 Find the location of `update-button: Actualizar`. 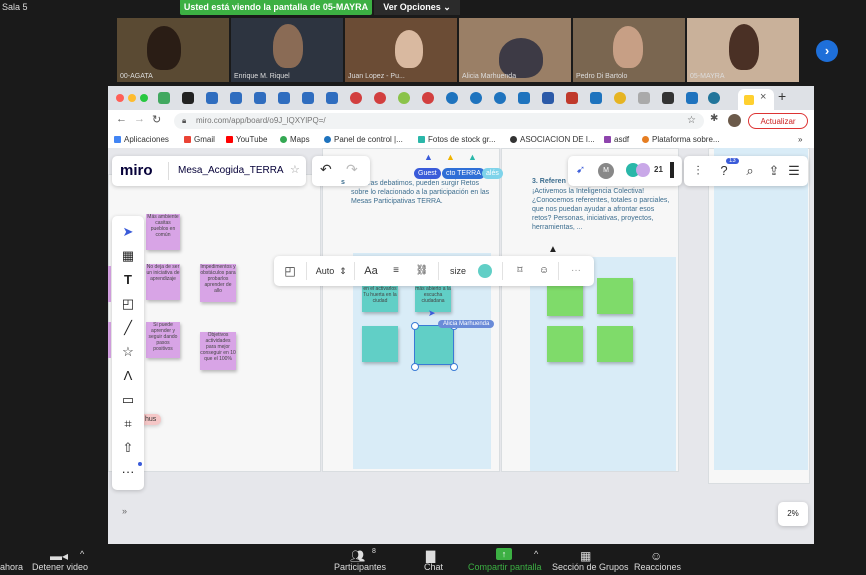

update-button: Actualizar is located at coordinates (778, 121).